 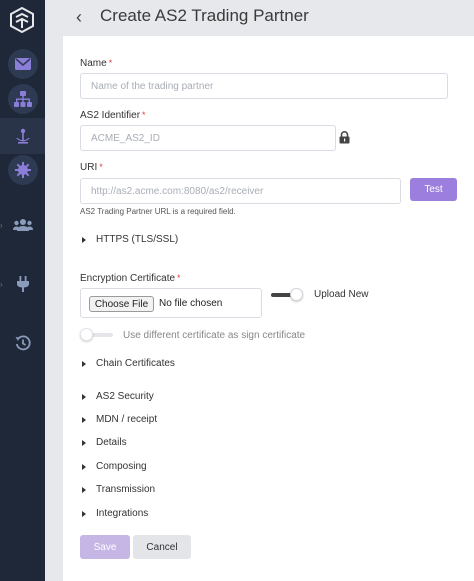 I want to click on save-button: Save, so click(x=105, y=547).